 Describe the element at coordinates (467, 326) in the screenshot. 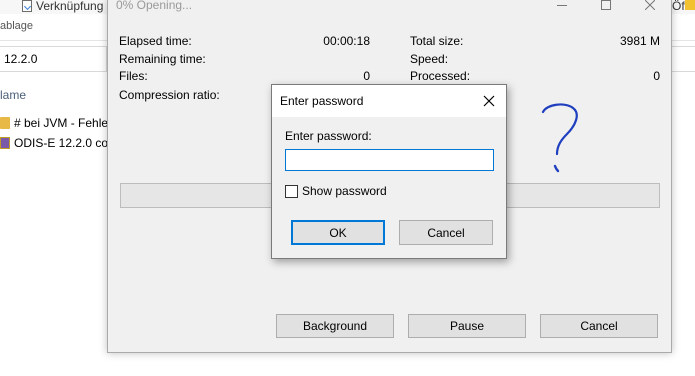

I see `pause-button: Pause` at that location.